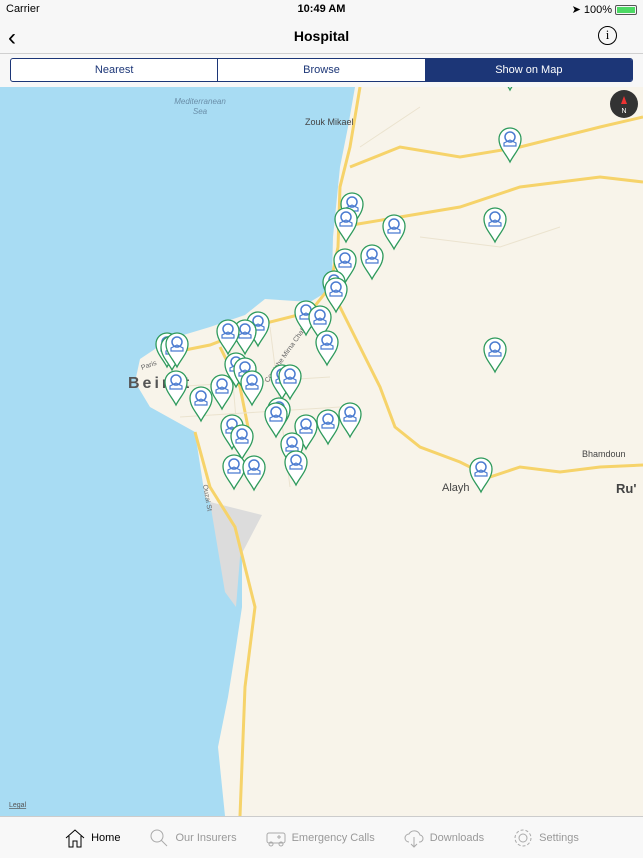 Image resolution: width=643 pixels, height=858 pixels. Describe the element at coordinates (604, 454) in the screenshot. I see `map-label-bhamdoun: Bhamdoun` at that location.